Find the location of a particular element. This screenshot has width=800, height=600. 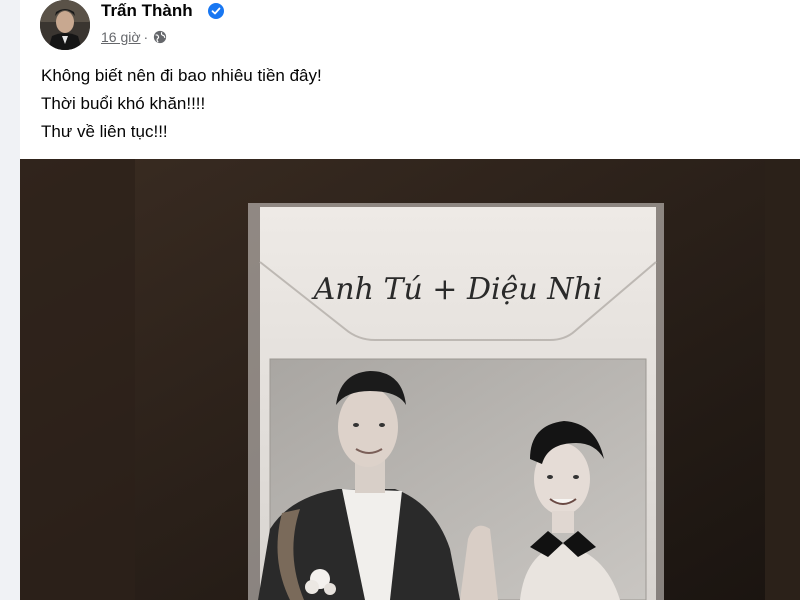

avatar is located at coordinates (65, 25).